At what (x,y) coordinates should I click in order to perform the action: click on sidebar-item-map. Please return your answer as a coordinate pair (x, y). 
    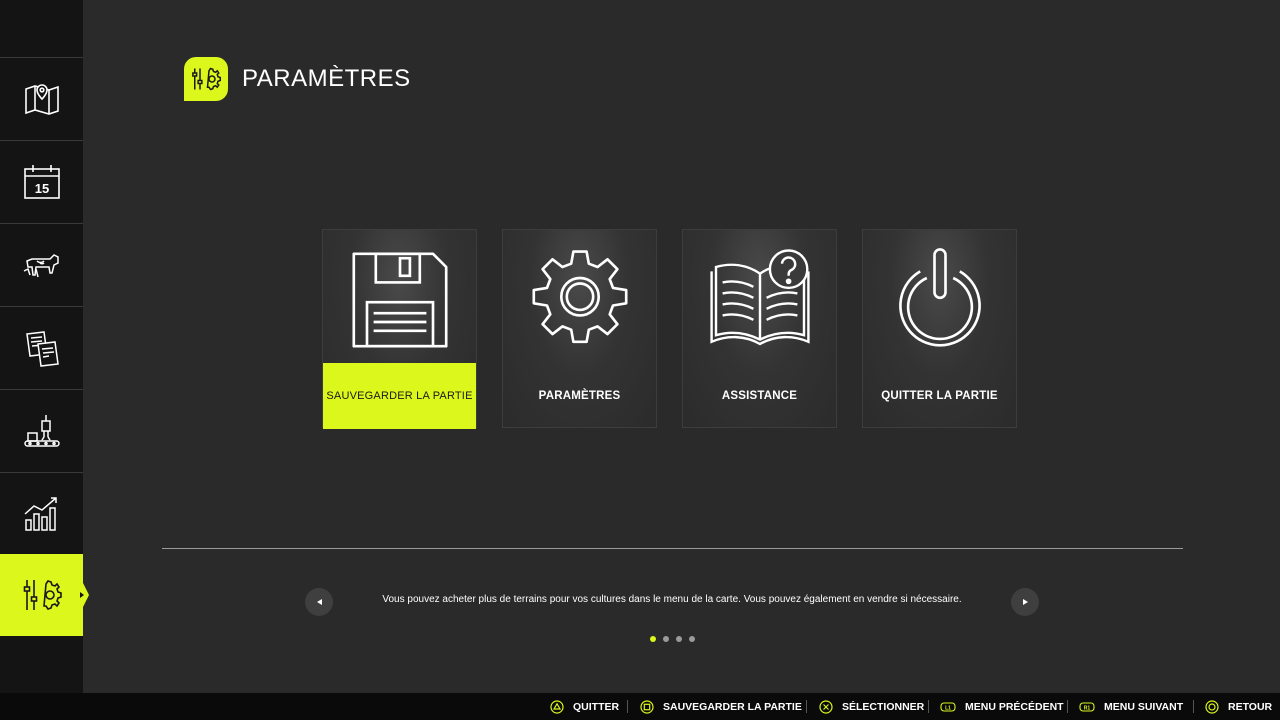
    Looking at the image, I should click on (41, 99).